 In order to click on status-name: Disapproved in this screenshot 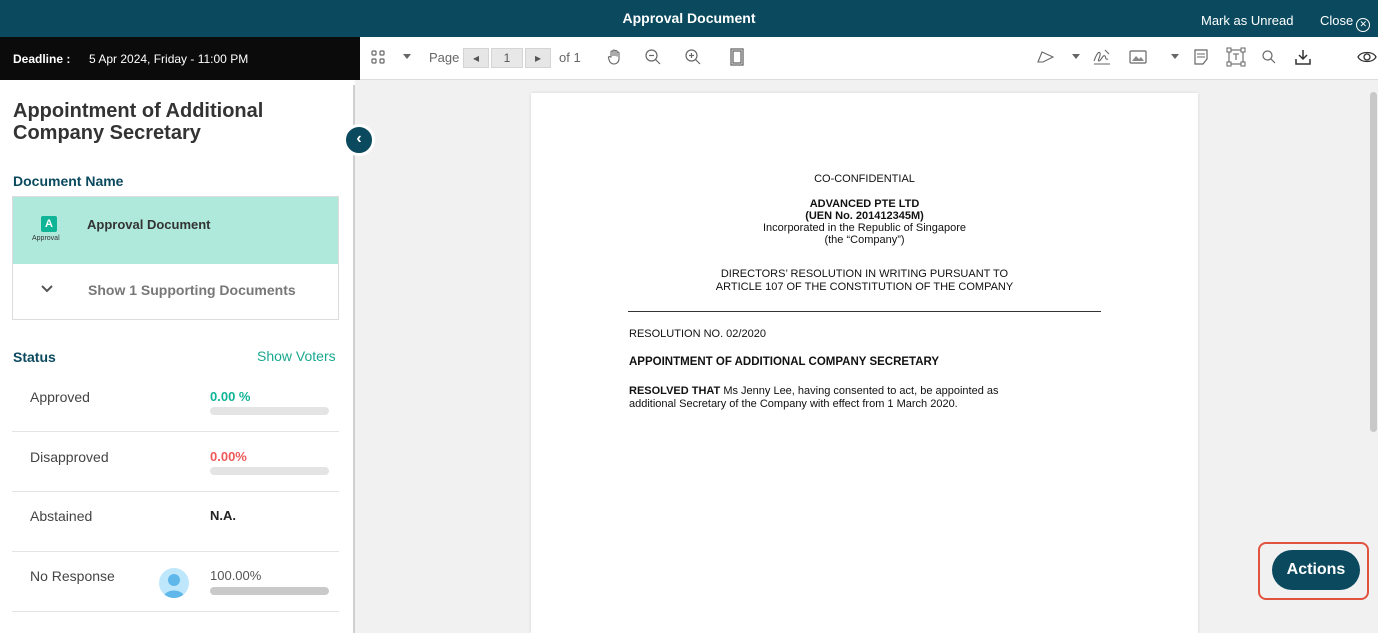, I will do `click(69, 457)`.